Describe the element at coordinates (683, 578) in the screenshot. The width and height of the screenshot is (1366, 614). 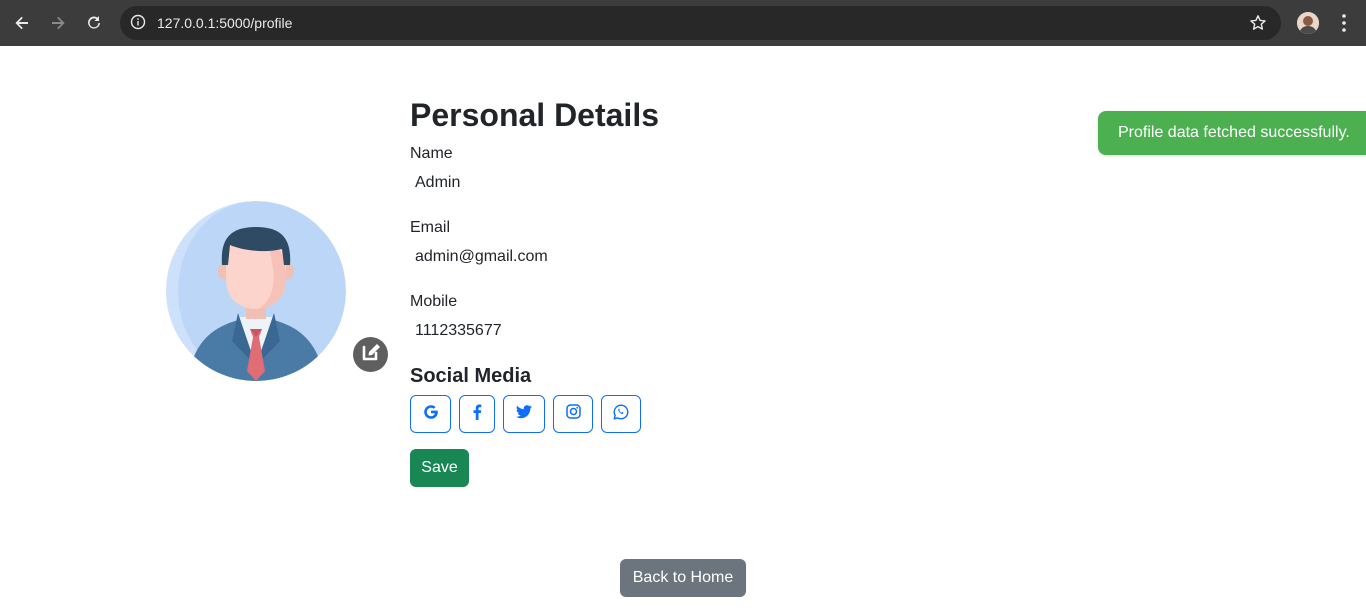
I see `back-to-home-button: Back to Home` at that location.